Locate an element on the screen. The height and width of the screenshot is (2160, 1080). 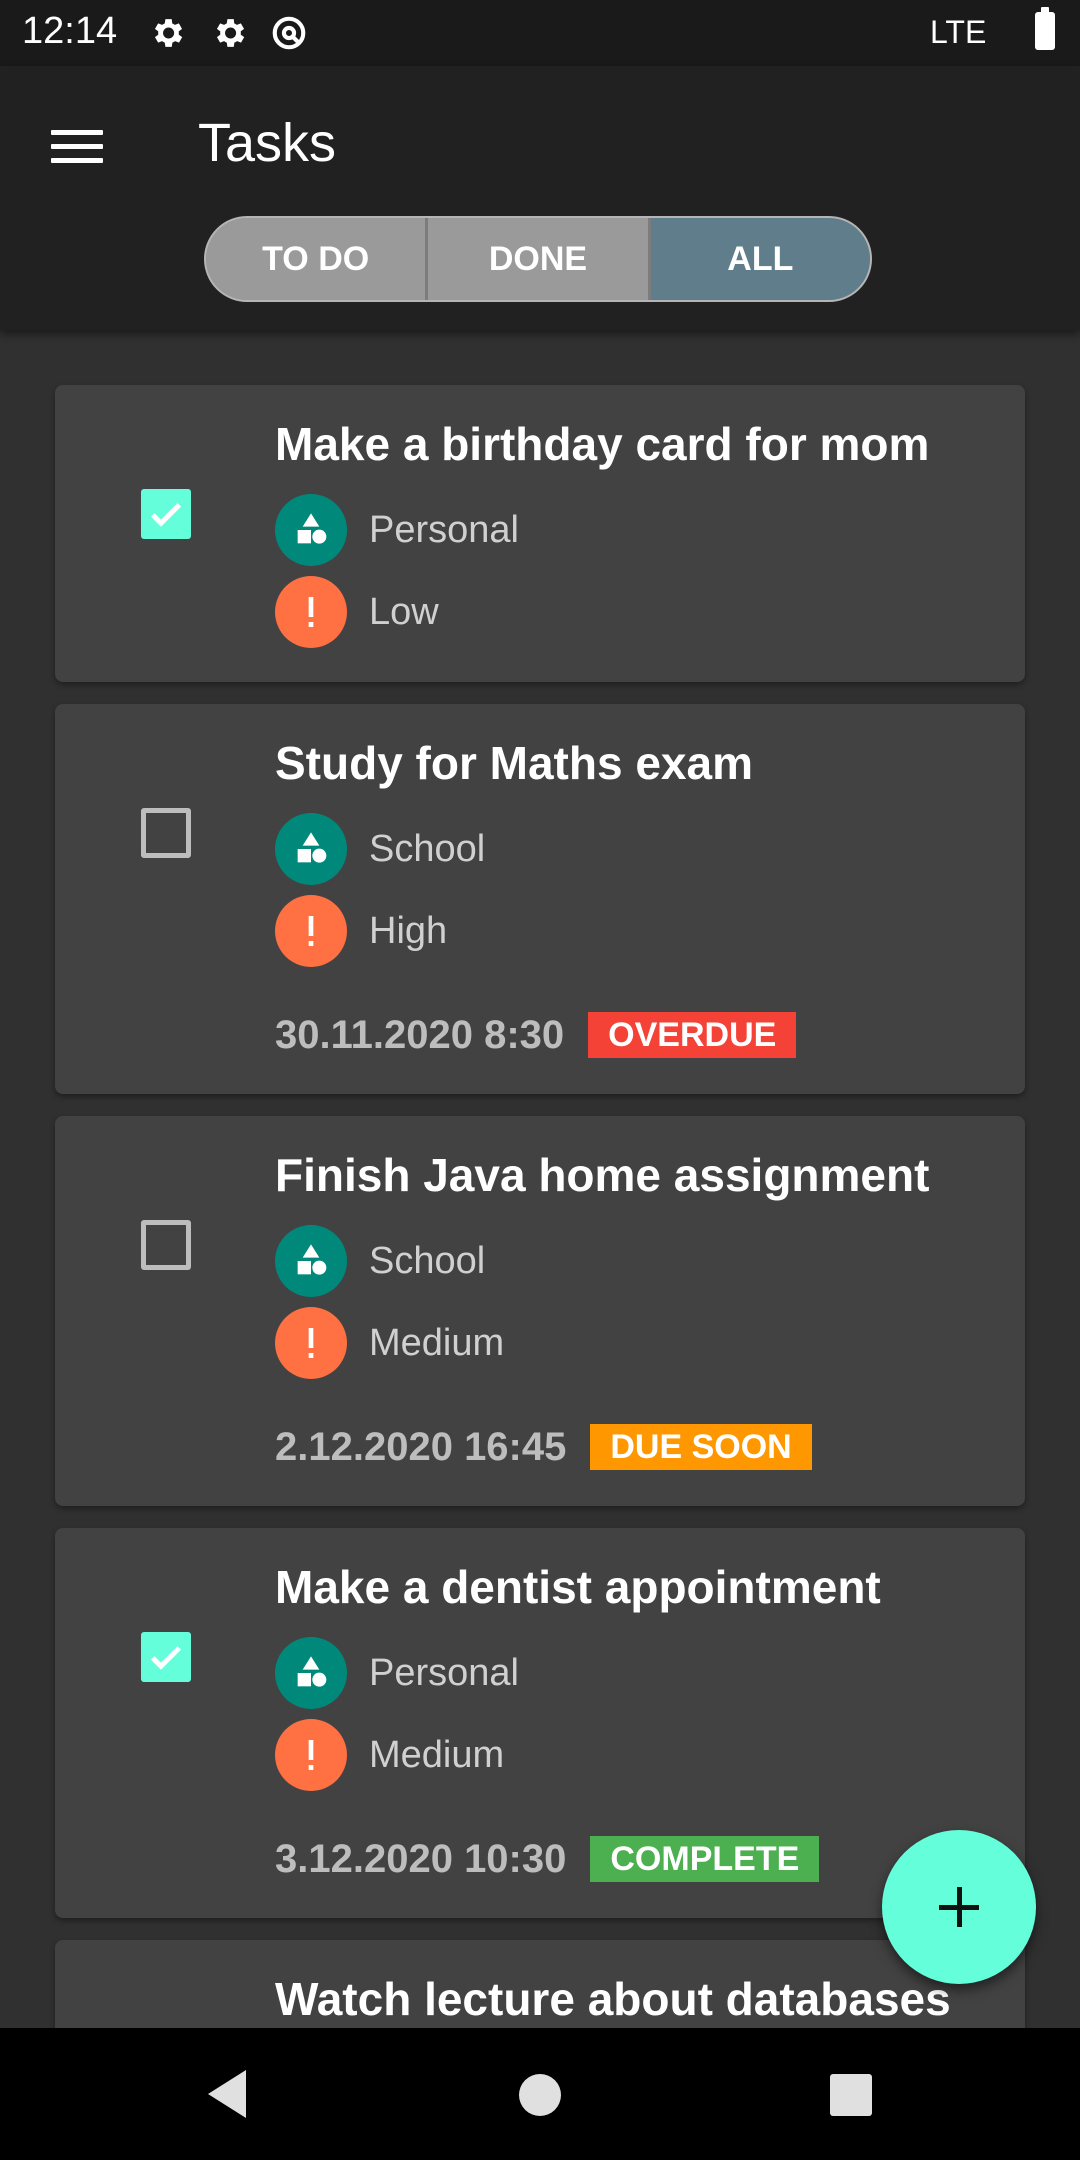
task-title: Make a birthday card for mom is located at coordinates (602, 444).